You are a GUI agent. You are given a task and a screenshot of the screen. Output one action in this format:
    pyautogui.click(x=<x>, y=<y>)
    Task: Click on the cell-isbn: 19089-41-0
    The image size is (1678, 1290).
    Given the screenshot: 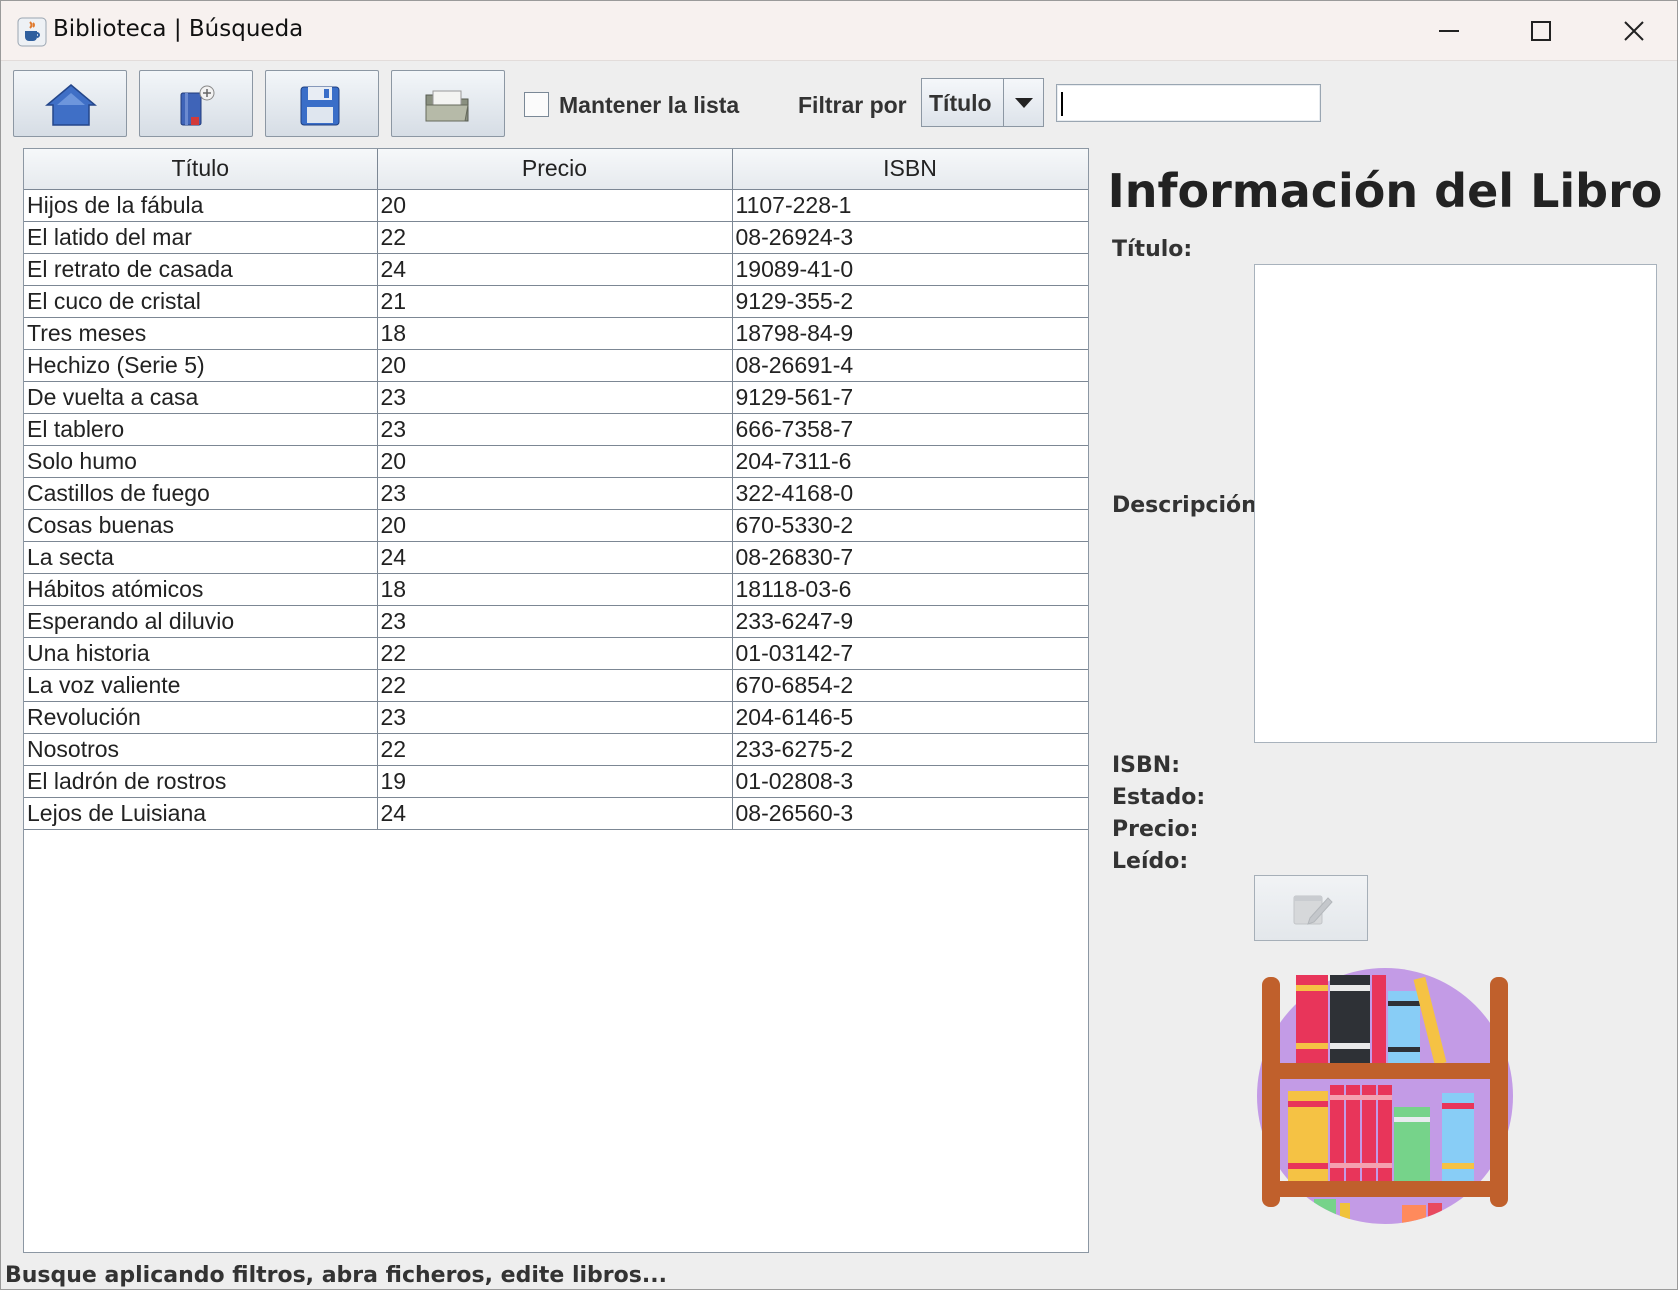 What is the action you would take?
    pyautogui.click(x=909, y=269)
    